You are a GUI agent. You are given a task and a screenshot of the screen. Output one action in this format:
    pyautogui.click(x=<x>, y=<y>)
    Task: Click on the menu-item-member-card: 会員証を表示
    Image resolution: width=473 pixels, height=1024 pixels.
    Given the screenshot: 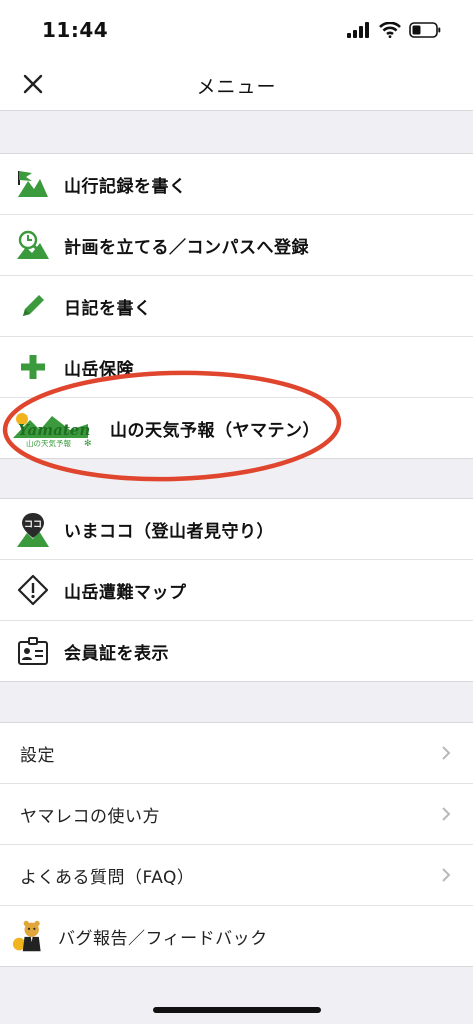 What is the action you would take?
    pyautogui.click(x=236, y=651)
    